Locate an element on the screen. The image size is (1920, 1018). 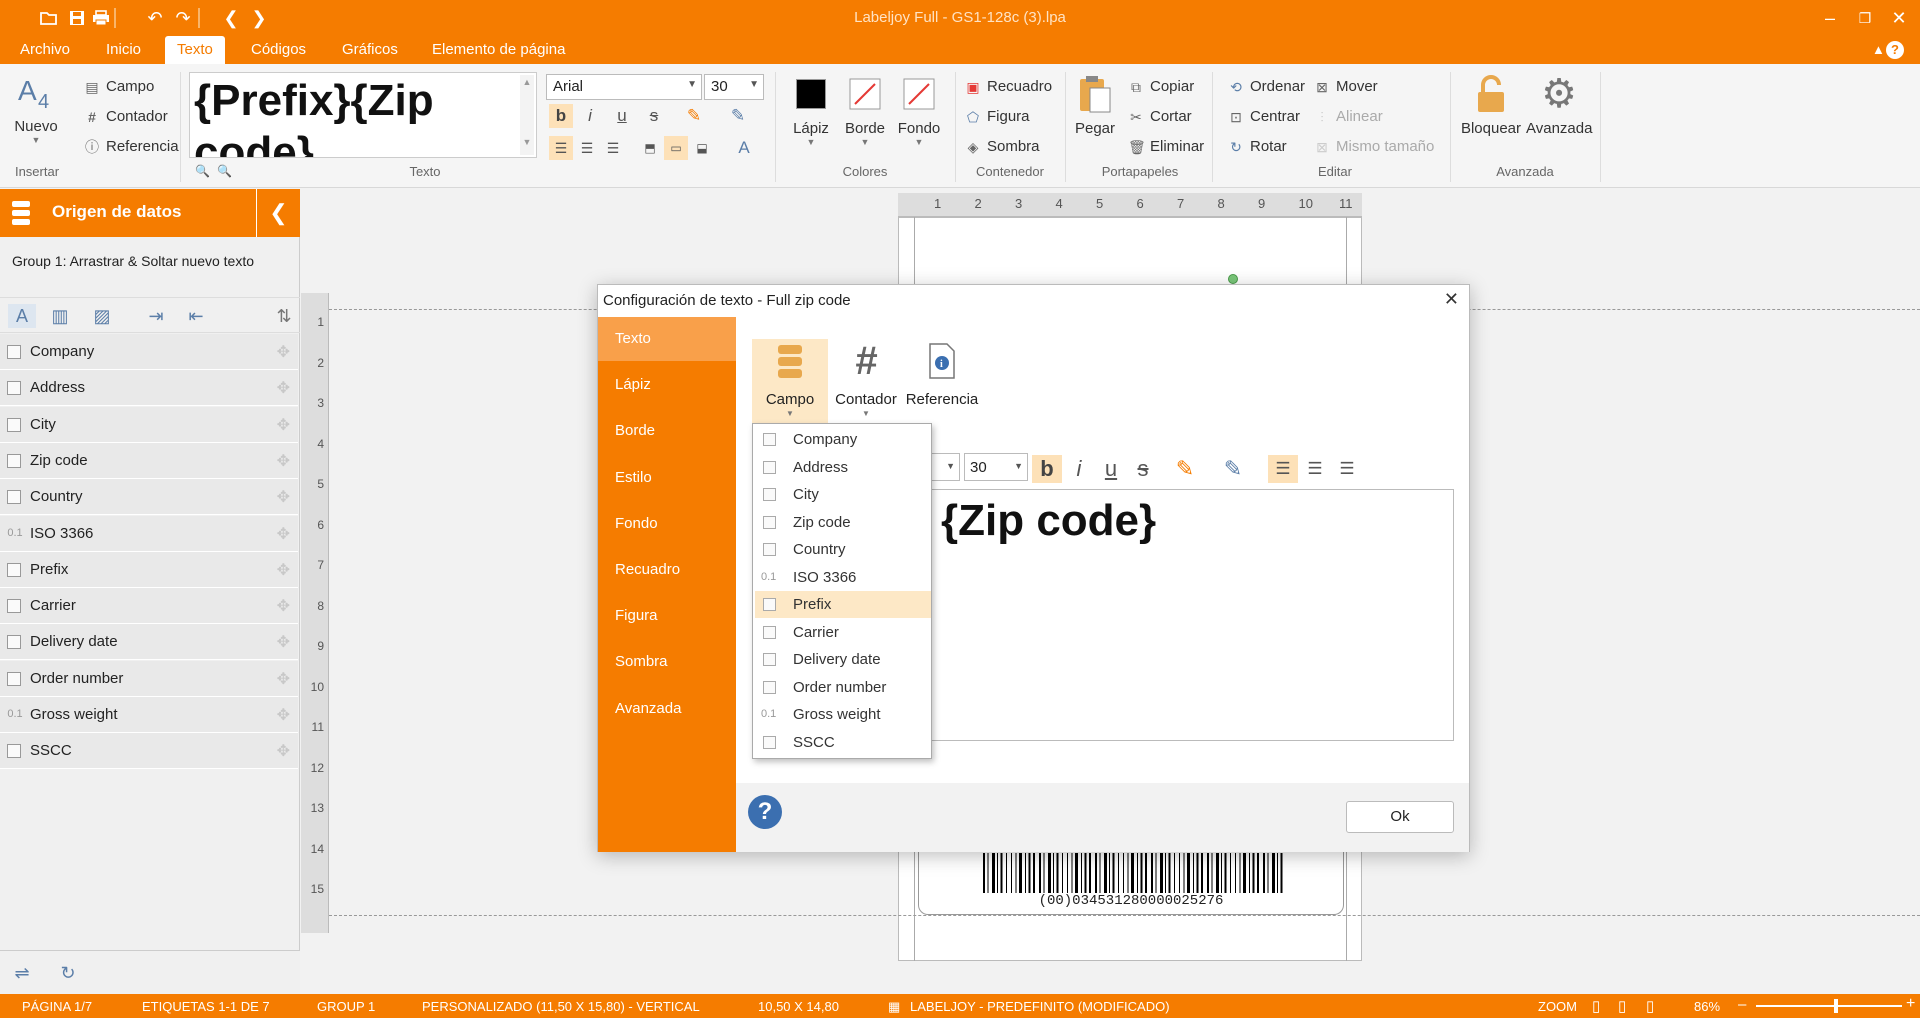
refresh-icon: ↻ is located at coordinates (68, 973).